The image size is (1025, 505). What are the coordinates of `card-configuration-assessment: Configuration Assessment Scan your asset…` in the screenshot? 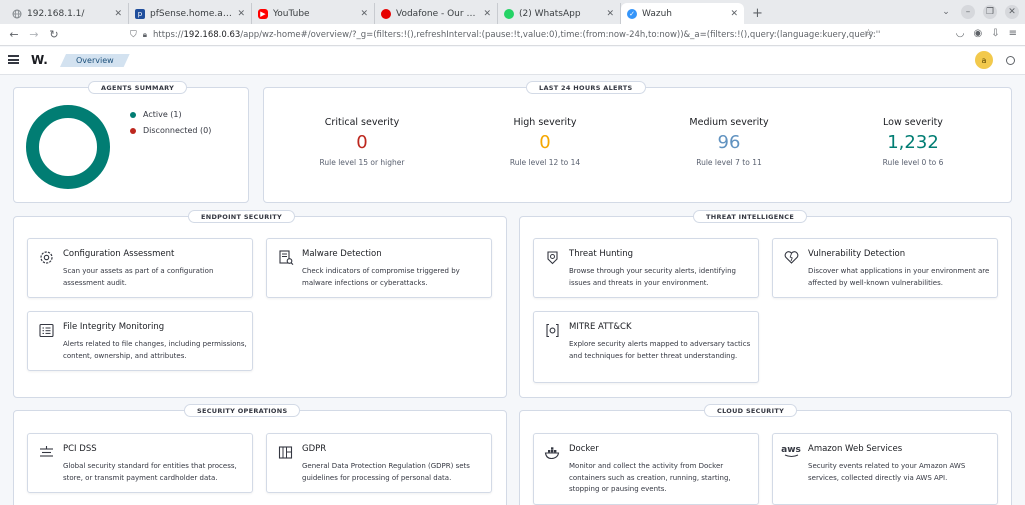 It's located at (140, 268).